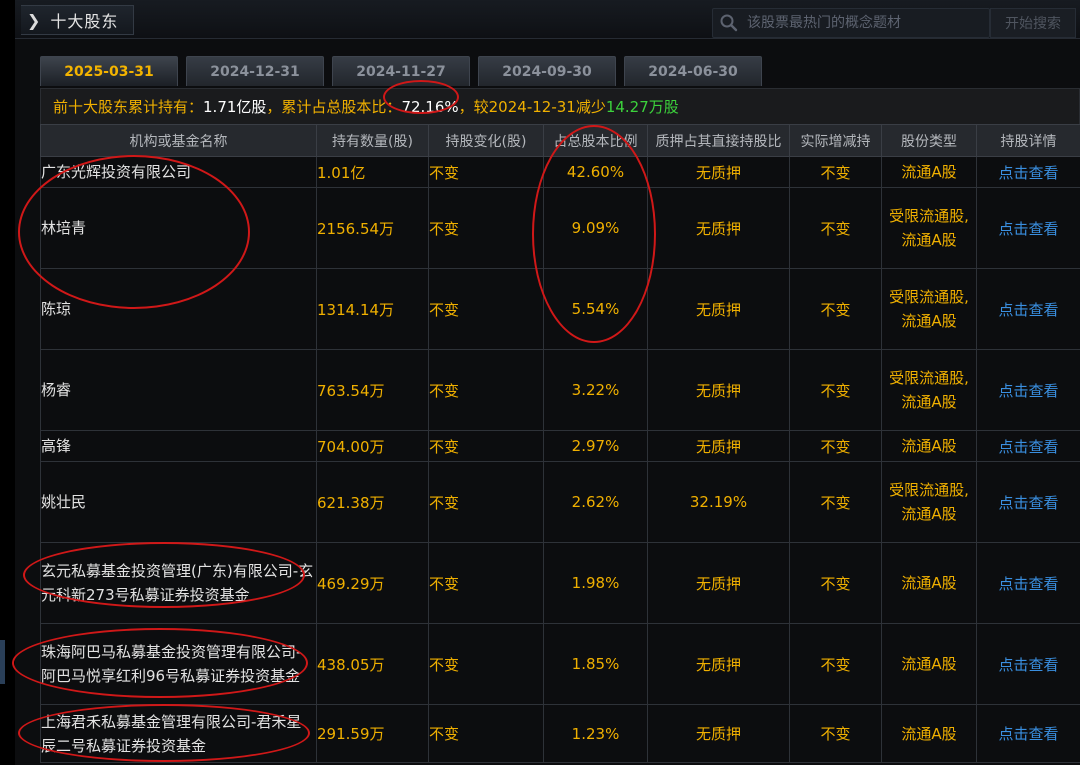 This screenshot has height=765, width=1080. What do you see at coordinates (372, 664) in the screenshot?
I see `holding-amount: 438.05万` at bounding box center [372, 664].